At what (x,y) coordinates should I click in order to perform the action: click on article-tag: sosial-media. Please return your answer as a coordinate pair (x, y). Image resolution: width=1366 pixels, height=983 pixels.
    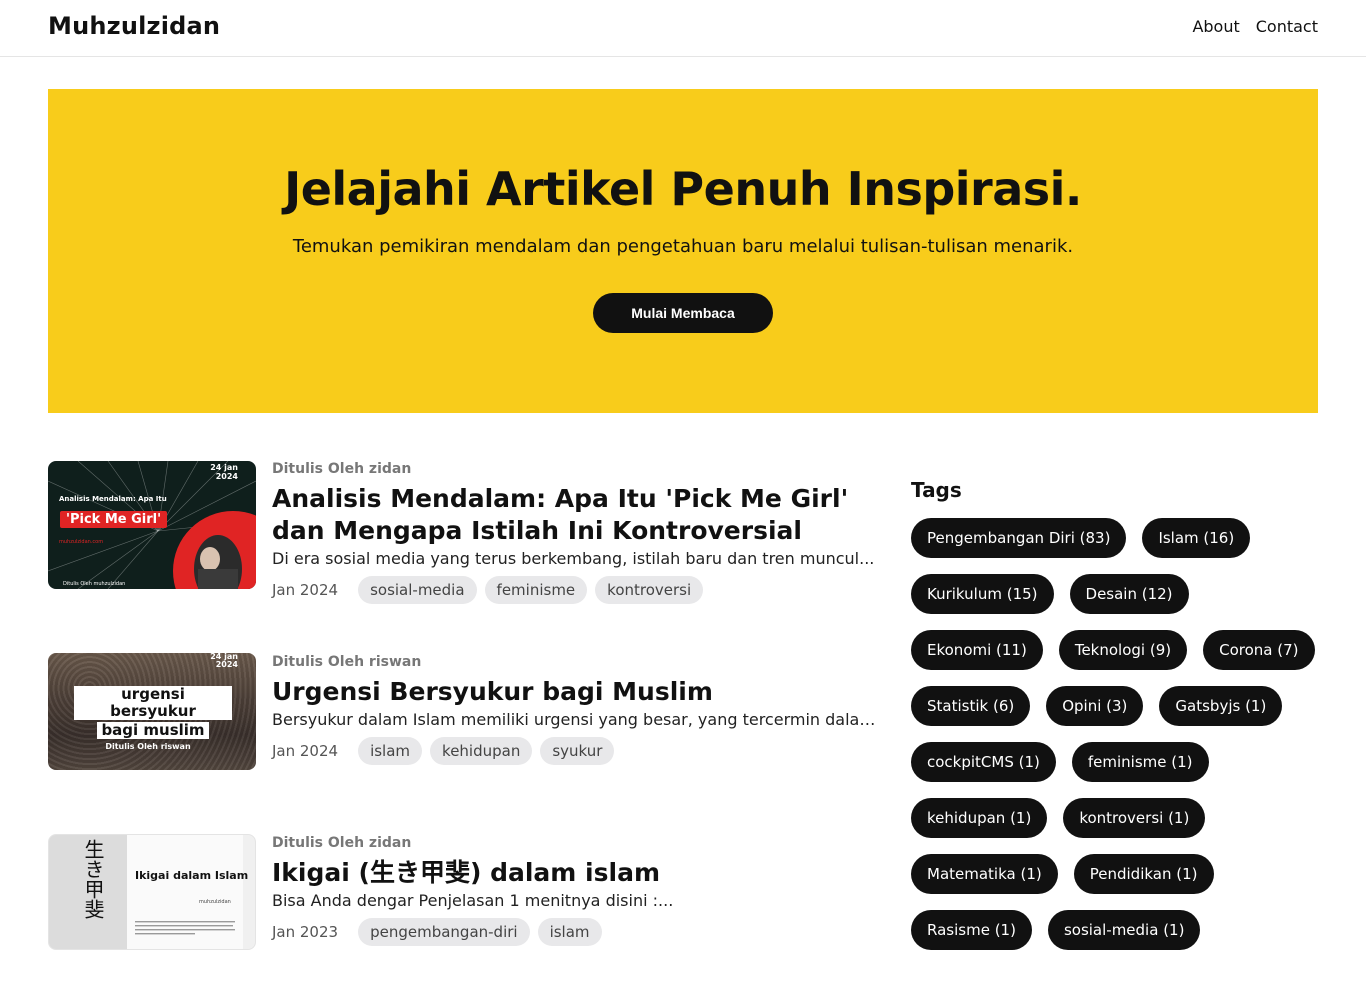
    Looking at the image, I should click on (417, 590).